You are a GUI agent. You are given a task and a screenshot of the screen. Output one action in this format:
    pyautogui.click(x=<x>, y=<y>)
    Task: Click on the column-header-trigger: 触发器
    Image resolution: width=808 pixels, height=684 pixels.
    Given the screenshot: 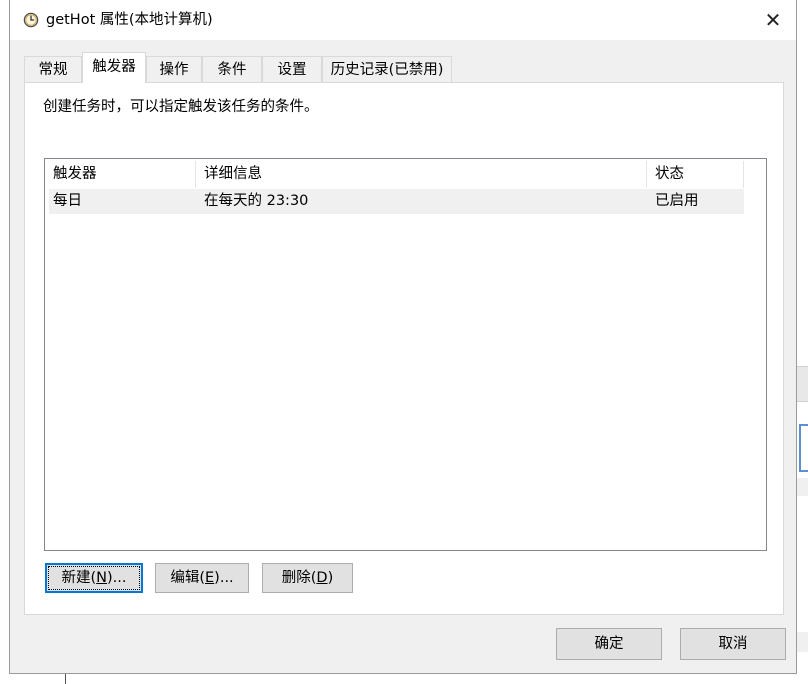 What is the action you would take?
    pyautogui.click(x=120, y=174)
    